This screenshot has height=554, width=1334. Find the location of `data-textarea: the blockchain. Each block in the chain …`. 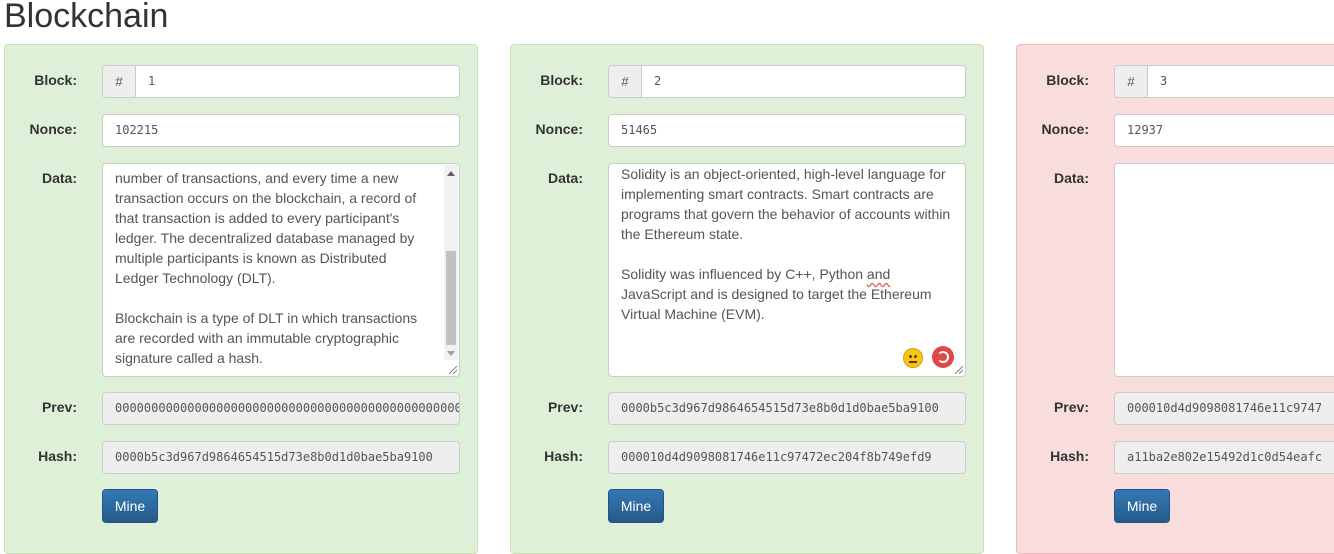

data-textarea: the blockchain. Each block in the chain … is located at coordinates (281, 270).